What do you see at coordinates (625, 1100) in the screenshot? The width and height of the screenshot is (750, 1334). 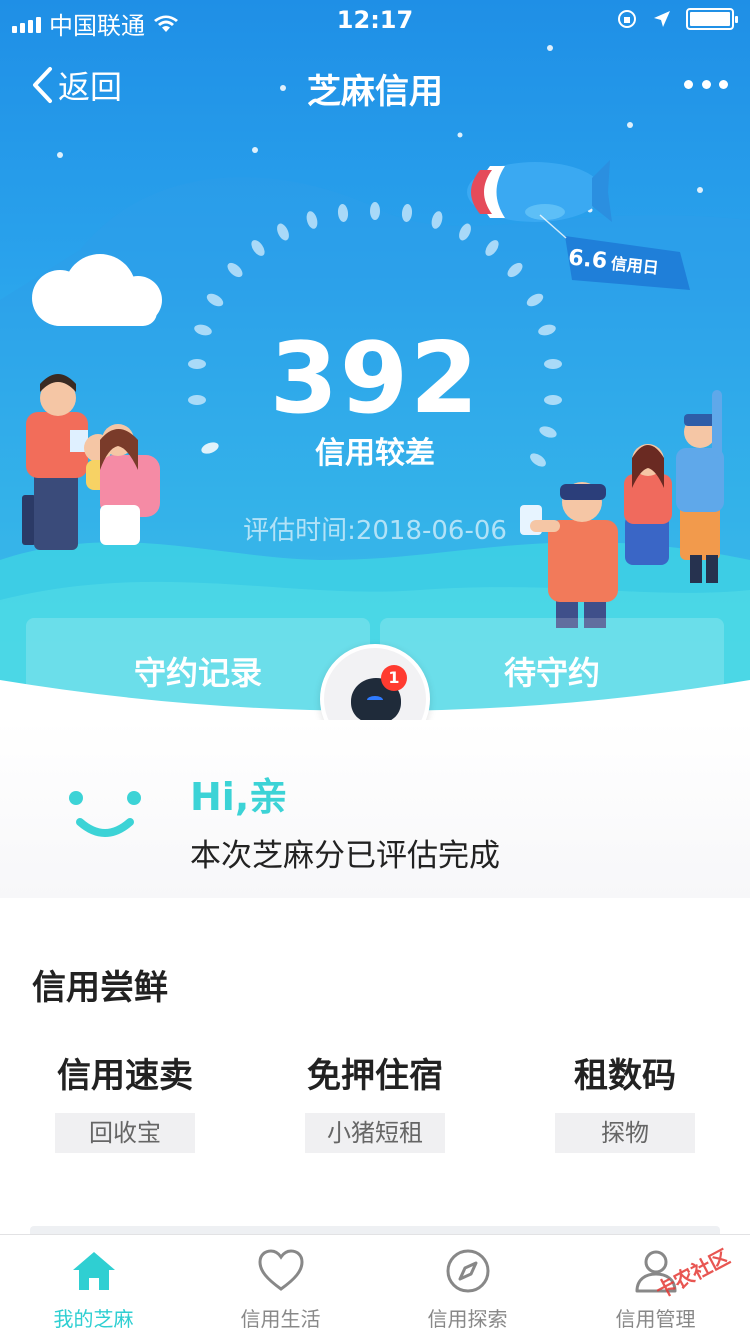 I see `service-item: 租数码 探物` at bounding box center [625, 1100].